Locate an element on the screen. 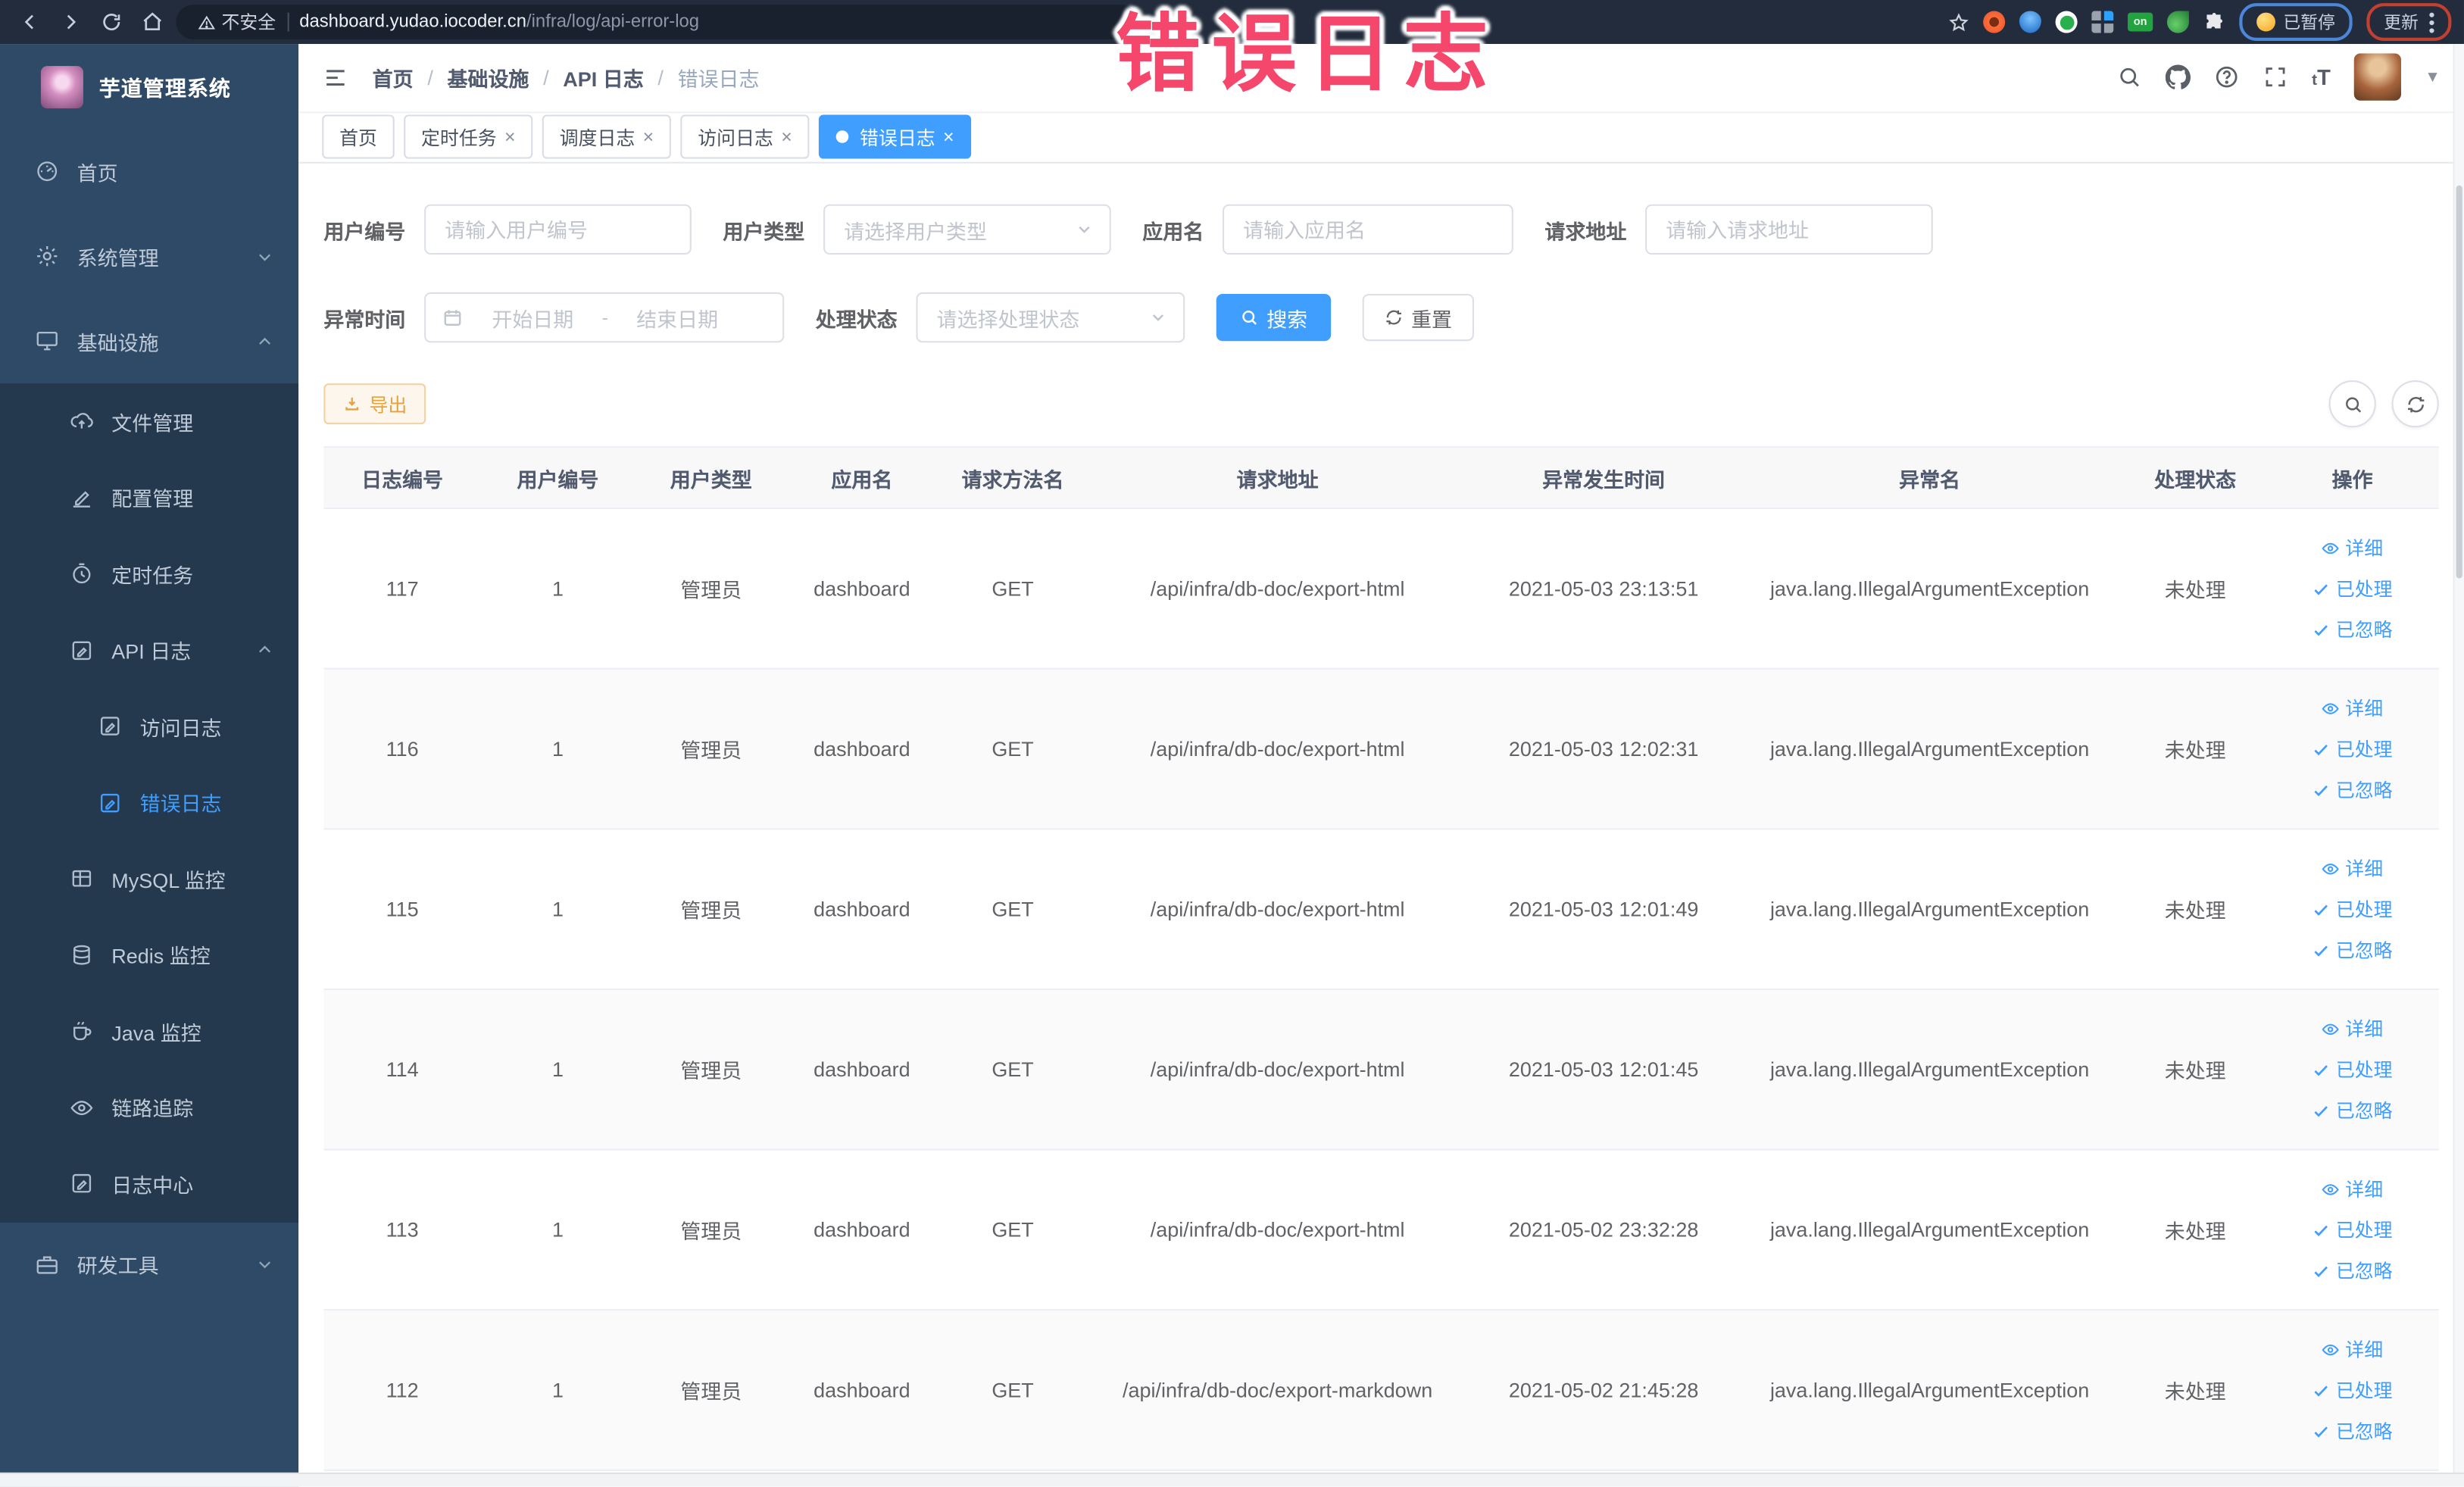 The height and width of the screenshot is (1487, 2464). sidebar-item-job: 定时任务 is located at coordinates (149, 574).